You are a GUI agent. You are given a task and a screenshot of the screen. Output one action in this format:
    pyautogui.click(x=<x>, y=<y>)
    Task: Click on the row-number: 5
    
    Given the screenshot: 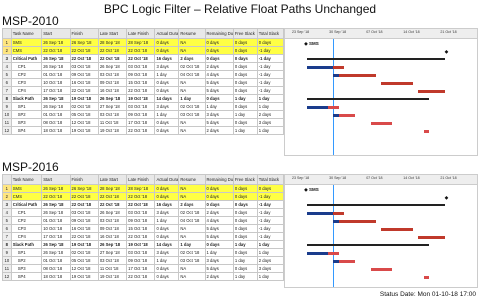 What is the action you would take?
    pyautogui.click(x=7, y=220)
    